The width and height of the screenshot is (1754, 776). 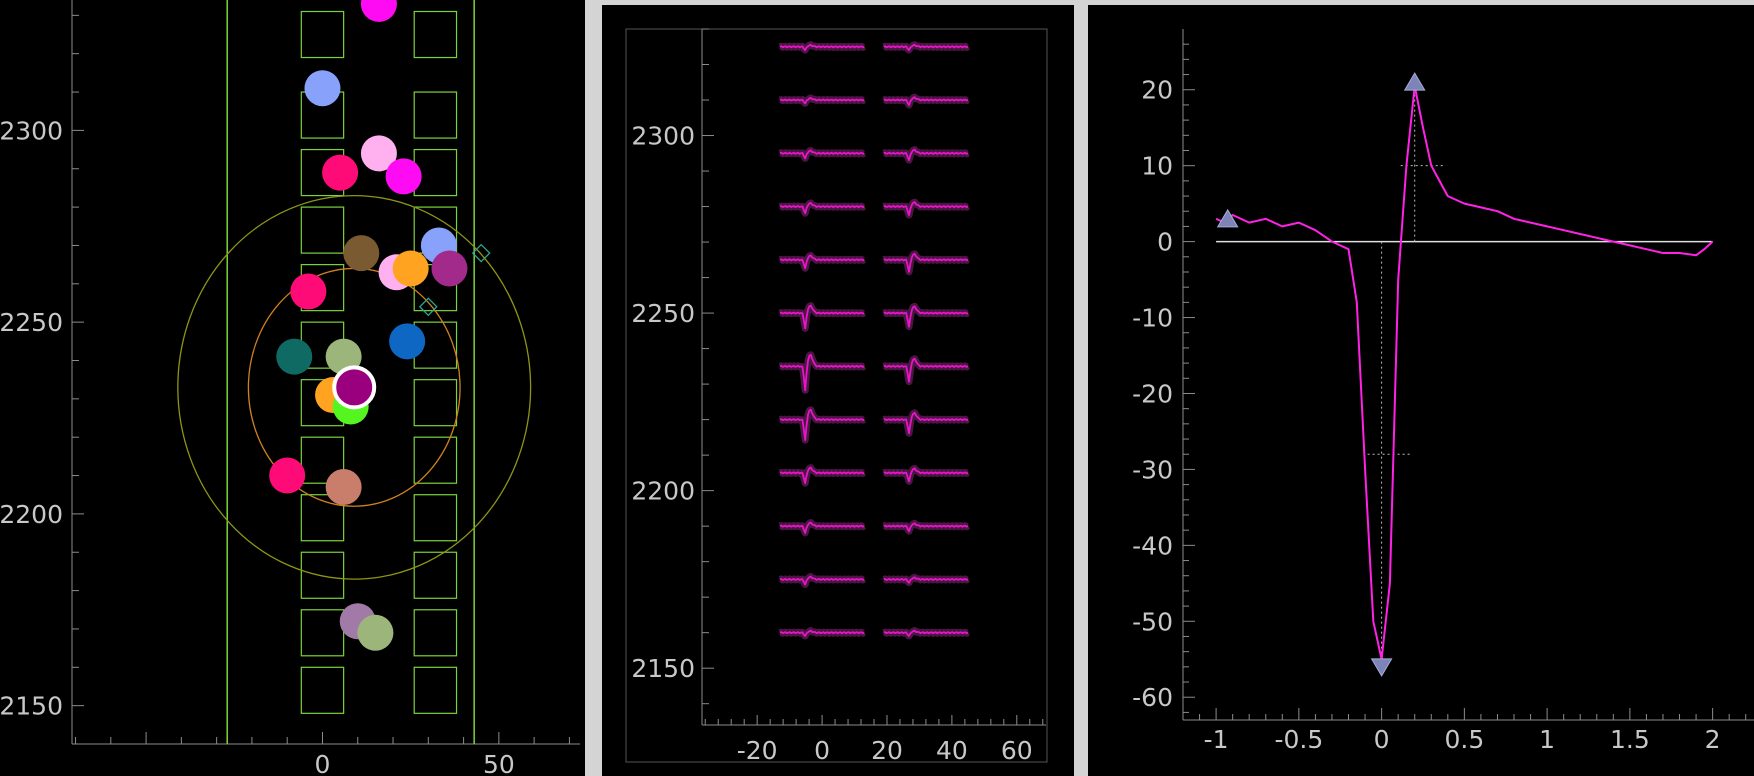 What do you see at coordinates (757, 750) in the screenshot?
I see `x-tick-label: -20` at bounding box center [757, 750].